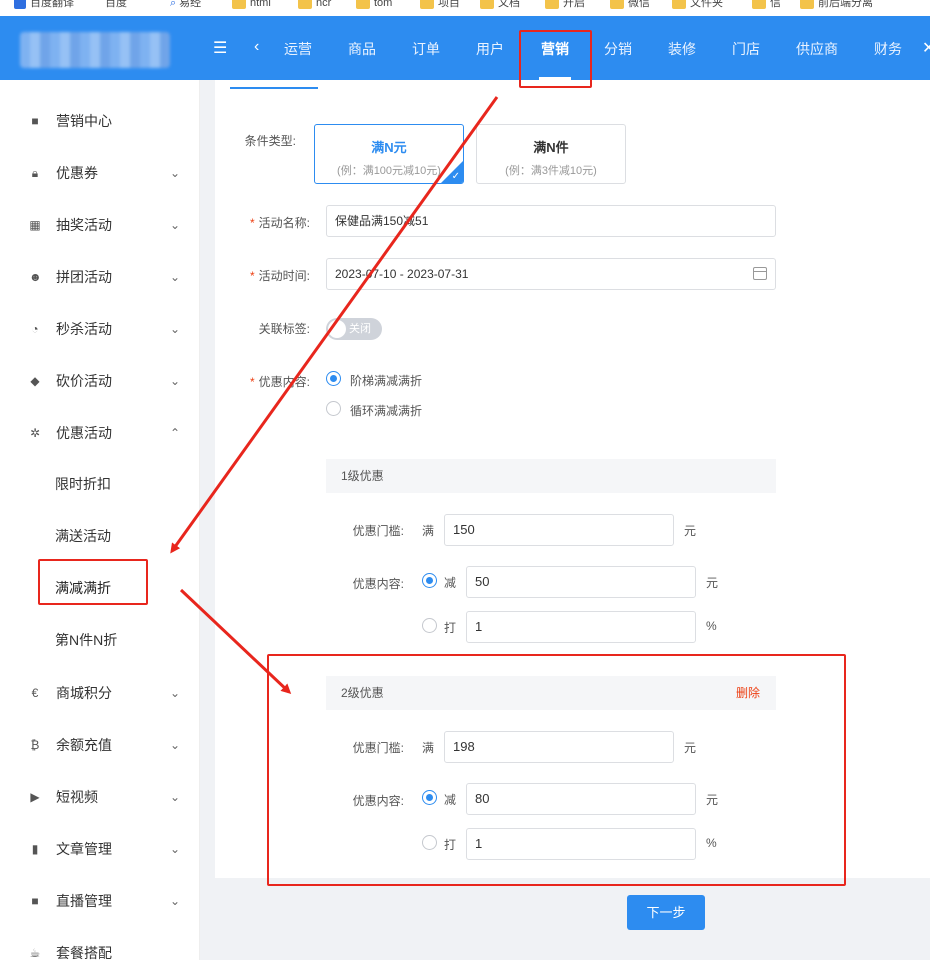  What do you see at coordinates (100, 693) in the screenshot?
I see `sidebar-item-points: € 商城积分 ⌄` at bounding box center [100, 693].